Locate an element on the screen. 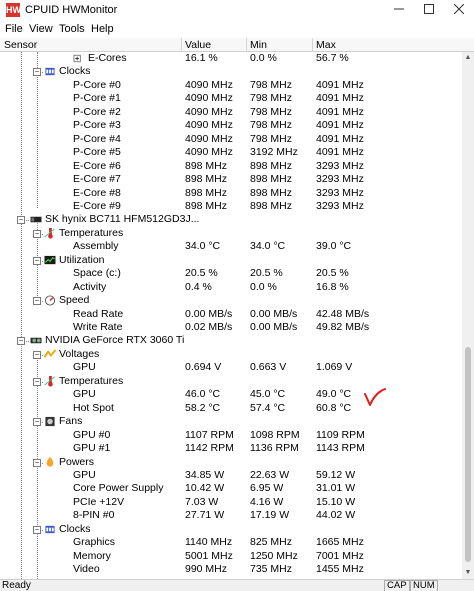  sensor-row: E-Core #9 898 MHz 898 MHz 3293 MHz is located at coordinates (231, 207).